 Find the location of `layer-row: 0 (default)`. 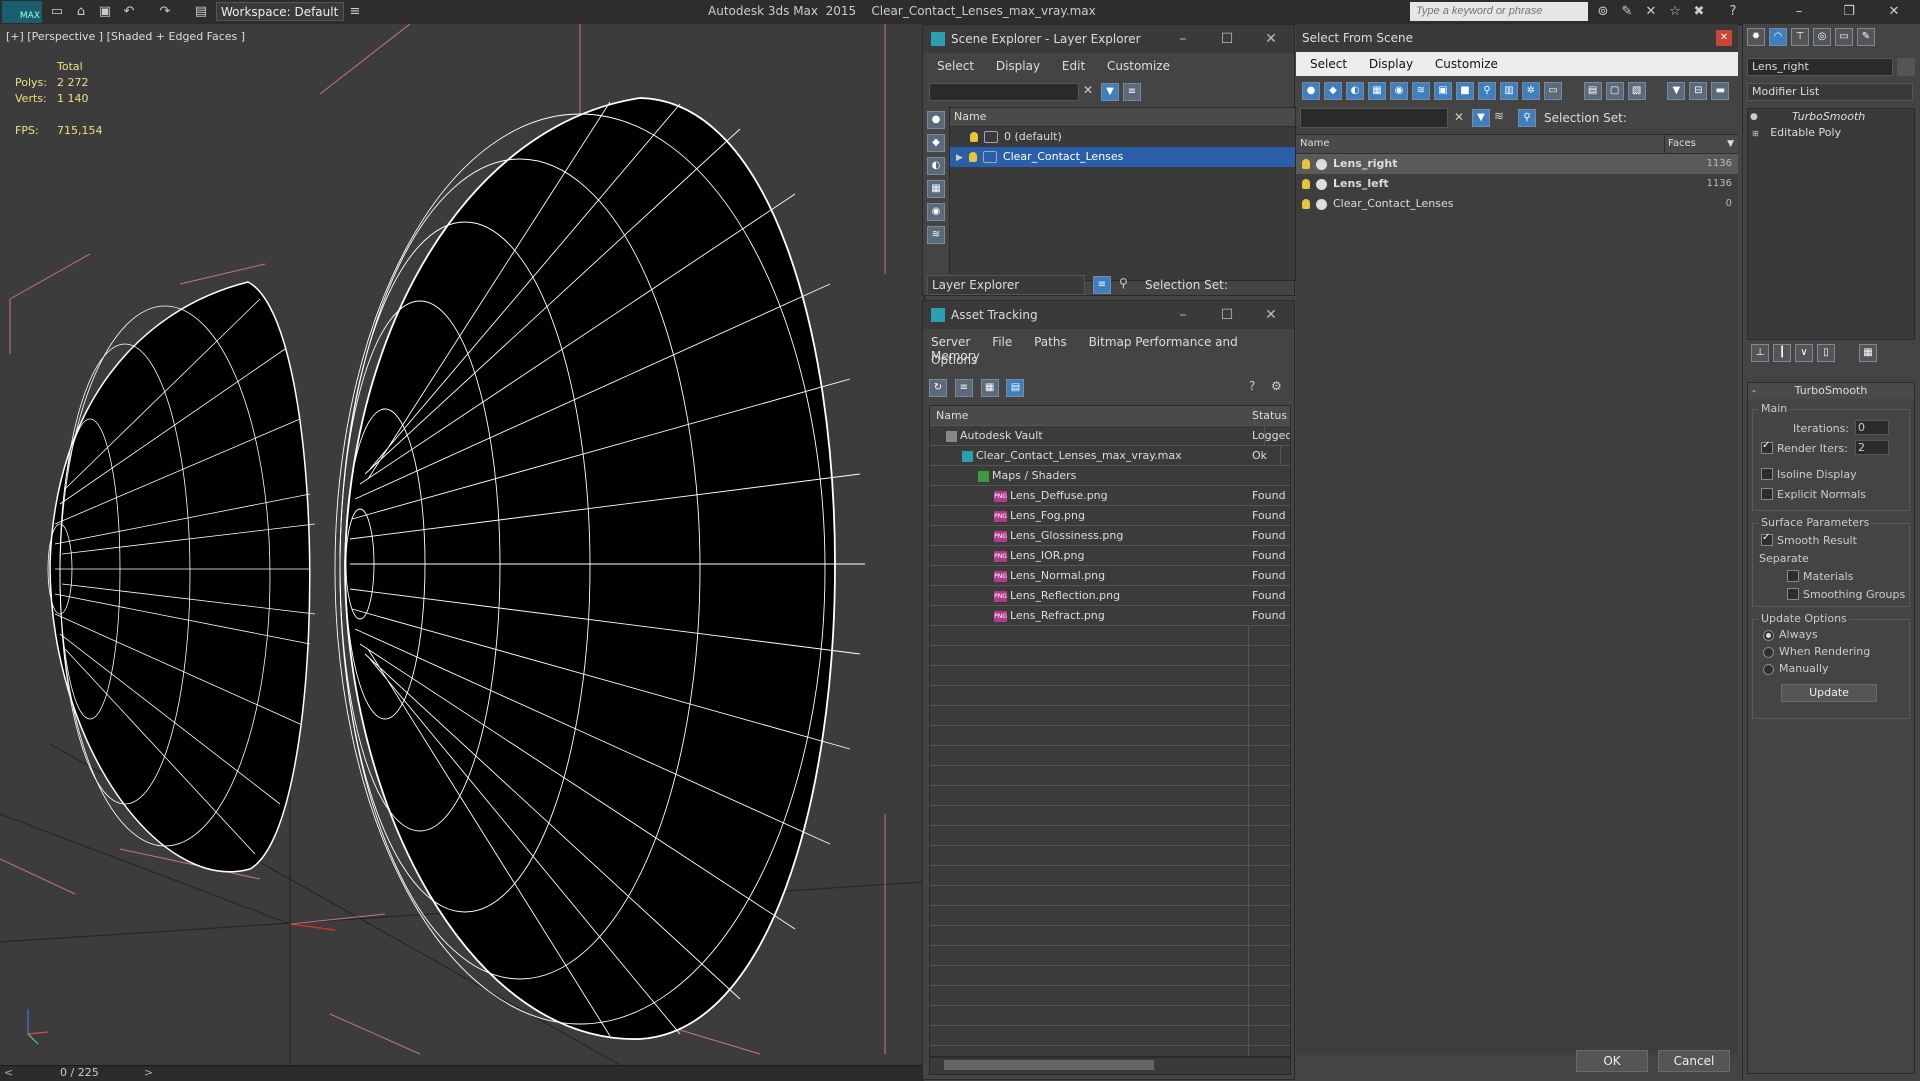

layer-row: 0 (default) is located at coordinates (1122, 137).